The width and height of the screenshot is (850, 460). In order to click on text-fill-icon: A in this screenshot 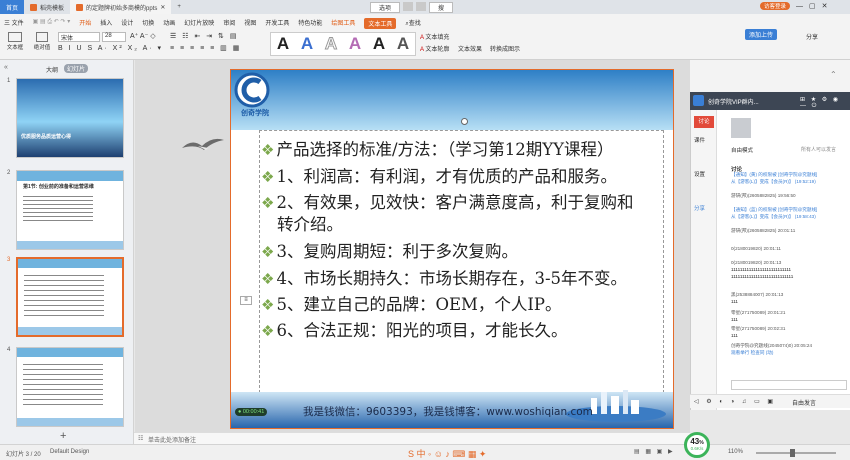, I will do `click(422, 38)`.